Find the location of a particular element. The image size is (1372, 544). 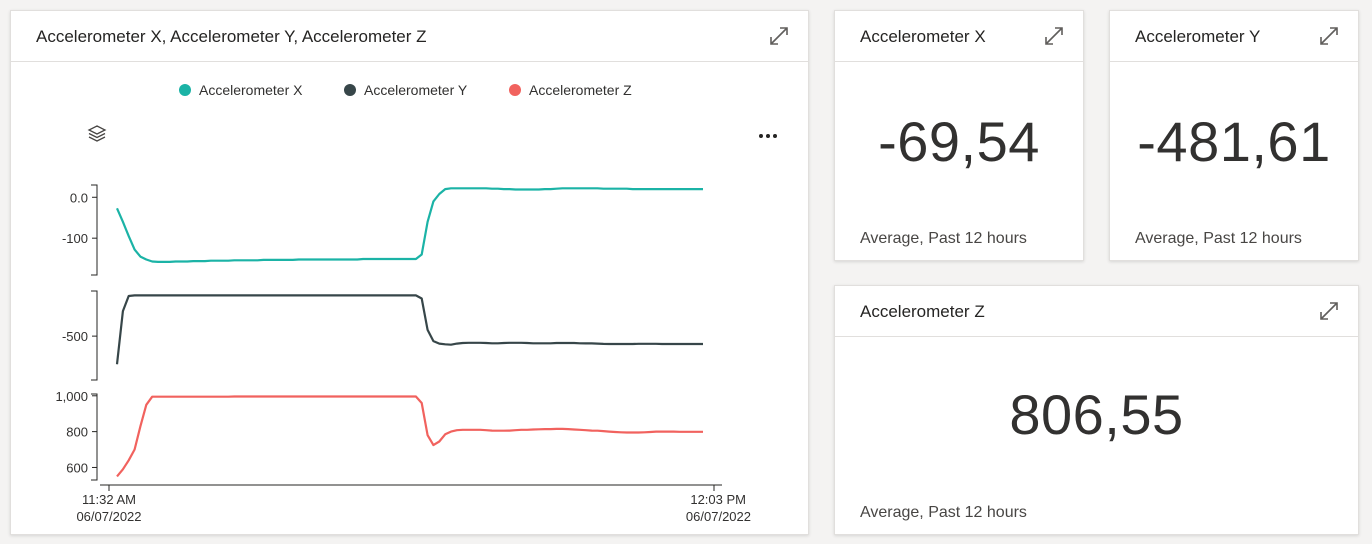

y-tick-label: 1,000 is located at coordinates (71, 396).